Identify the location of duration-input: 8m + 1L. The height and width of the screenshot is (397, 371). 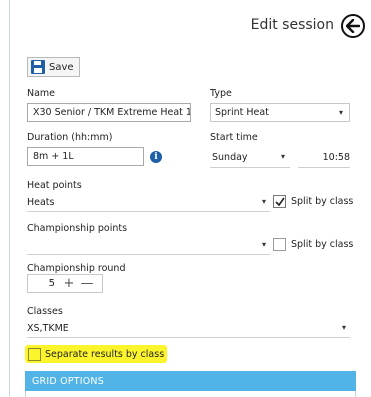
(85, 156).